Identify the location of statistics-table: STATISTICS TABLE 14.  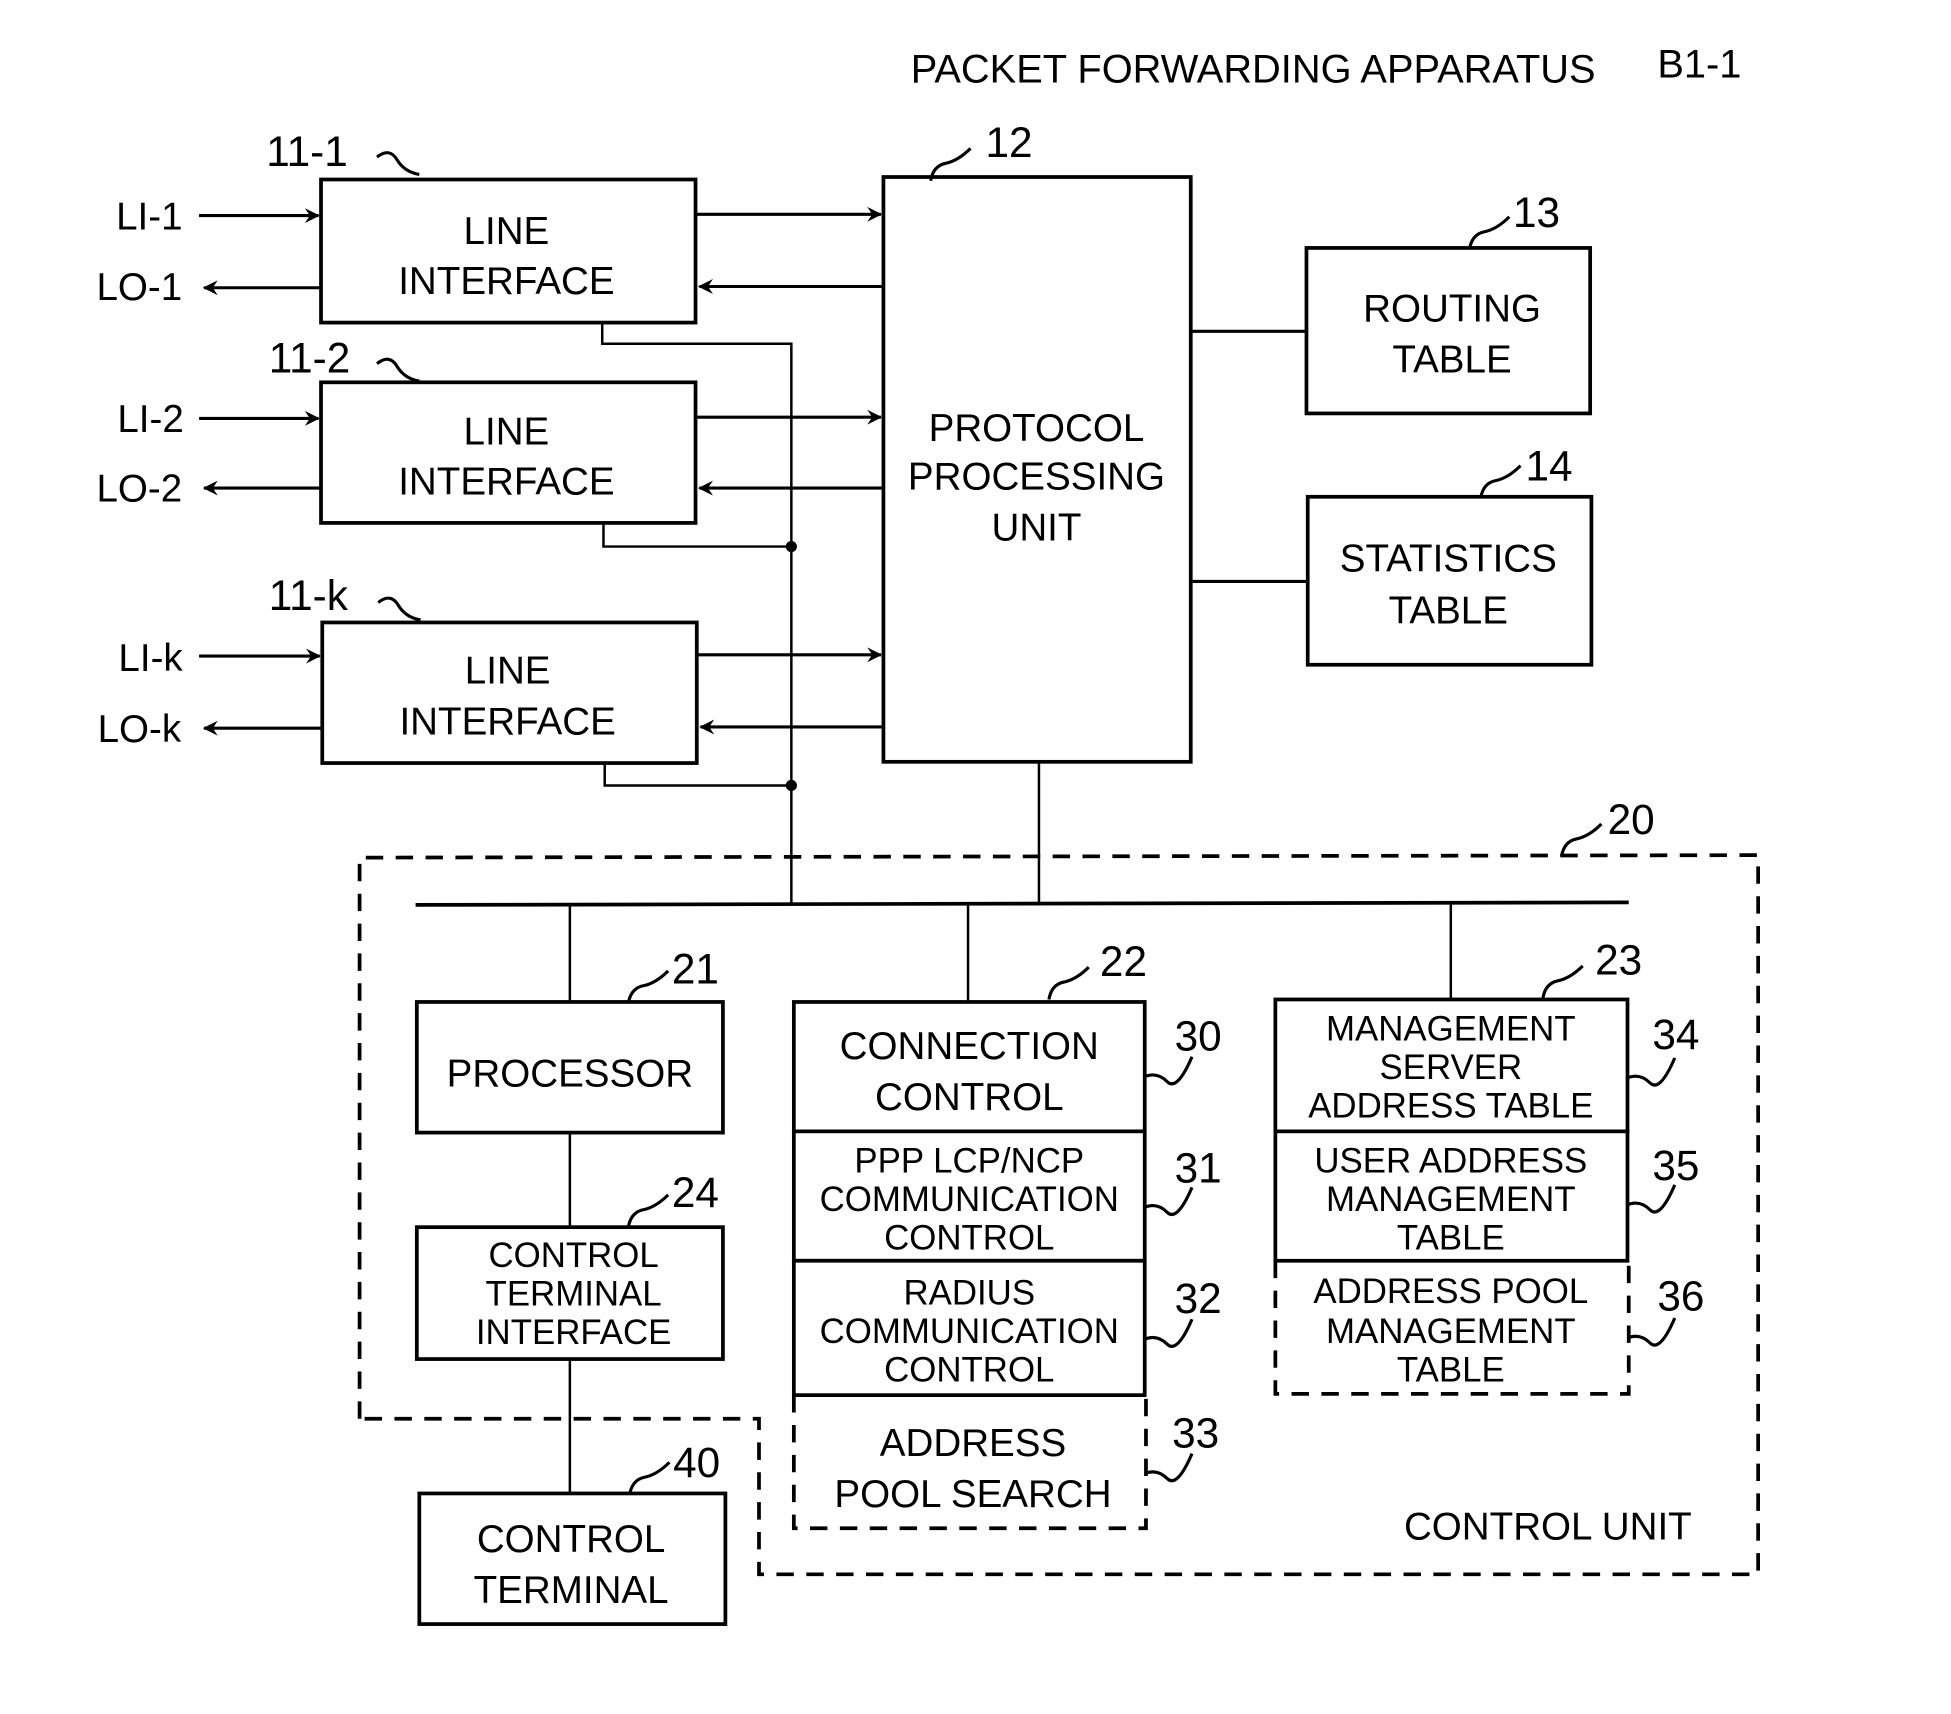
(1449, 555).